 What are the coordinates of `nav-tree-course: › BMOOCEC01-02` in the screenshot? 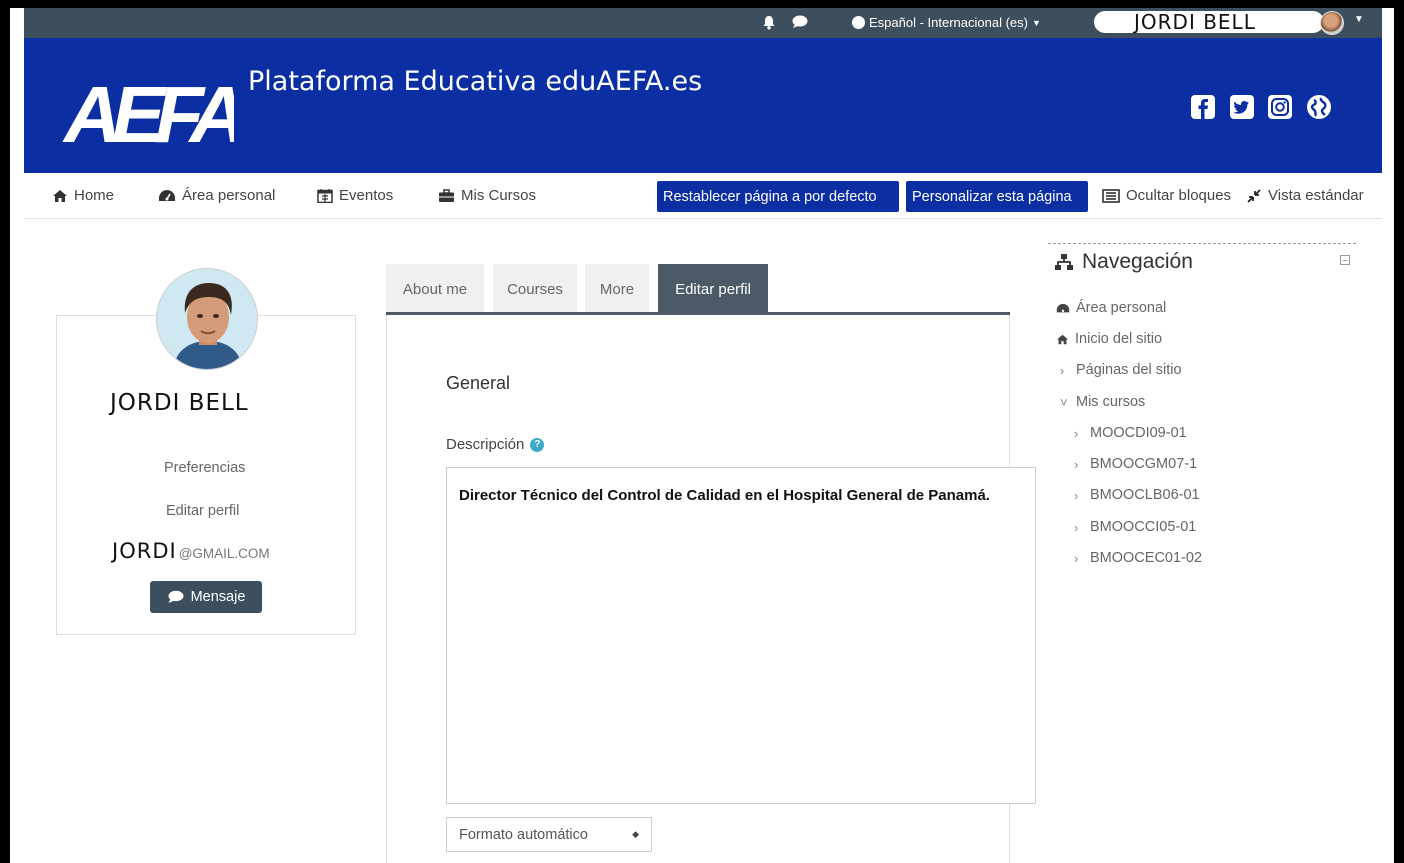 It's located at (1138, 558).